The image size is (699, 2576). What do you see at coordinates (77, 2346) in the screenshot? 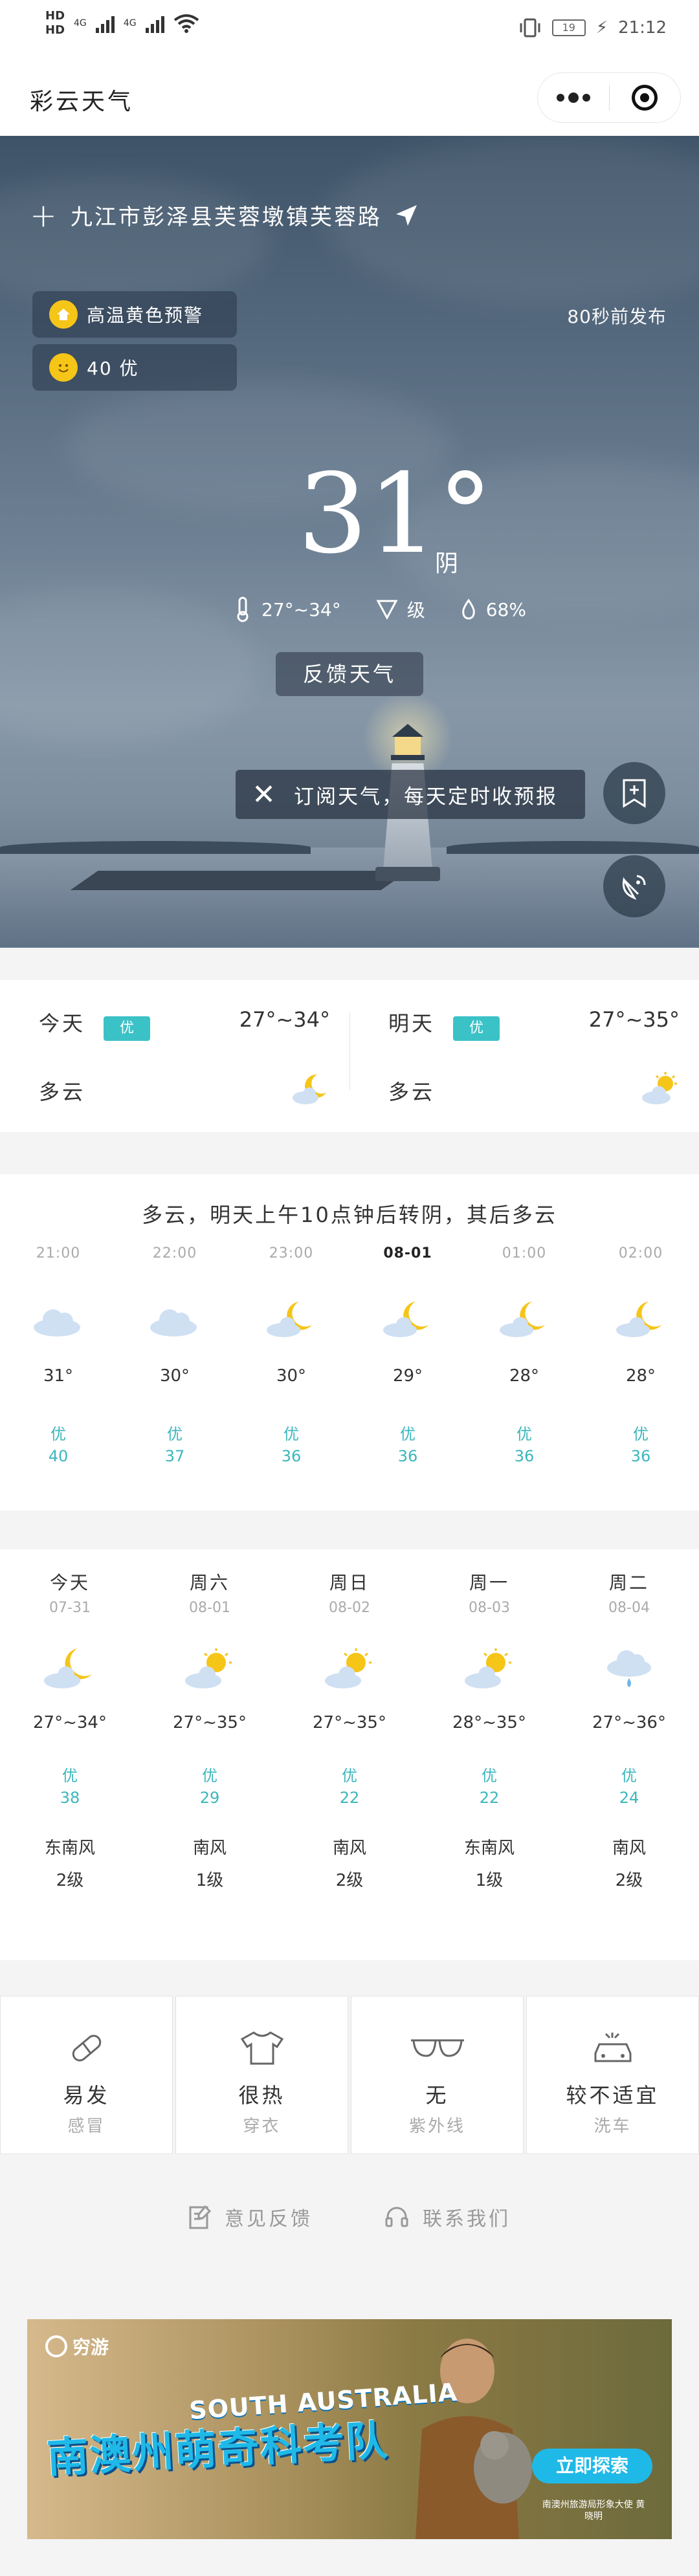
I see `ad-brand-logo: 穷游` at bounding box center [77, 2346].